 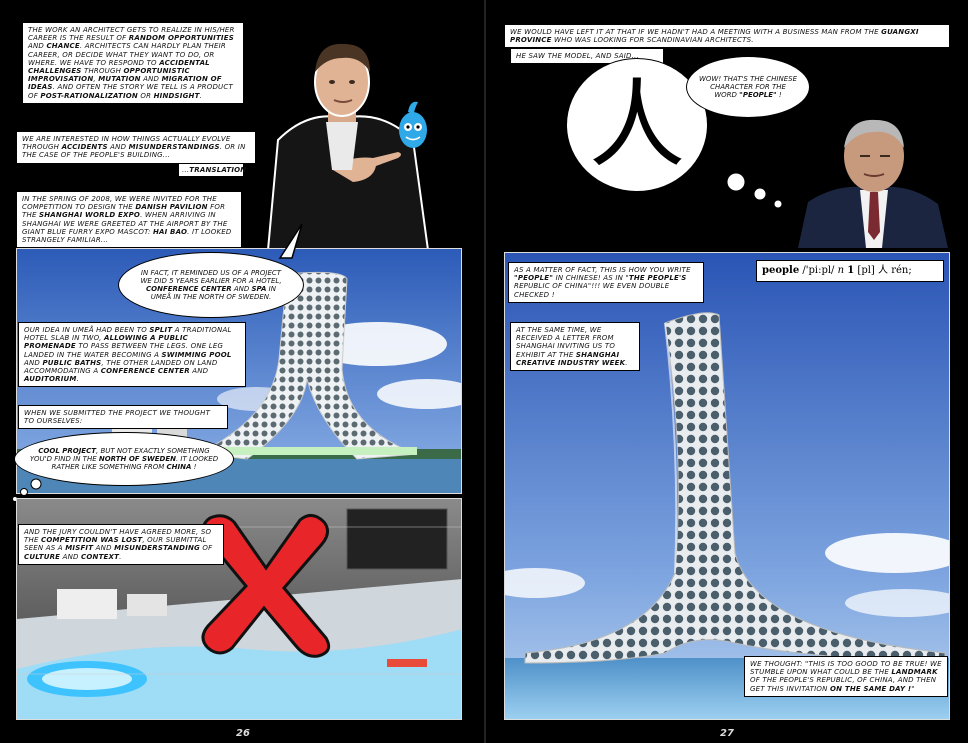 What do you see at coordinates (67, 450) in the screenshot?
I see `bubble-emphasis: Cool project` at bounding box center [67, 450].